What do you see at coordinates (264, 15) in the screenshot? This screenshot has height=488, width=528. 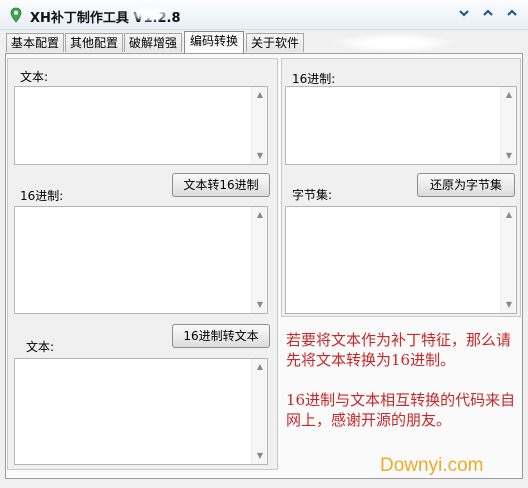 I see `title-bar: XH补丁制作工具 V1.2.8` at bounding box center [264, 15].